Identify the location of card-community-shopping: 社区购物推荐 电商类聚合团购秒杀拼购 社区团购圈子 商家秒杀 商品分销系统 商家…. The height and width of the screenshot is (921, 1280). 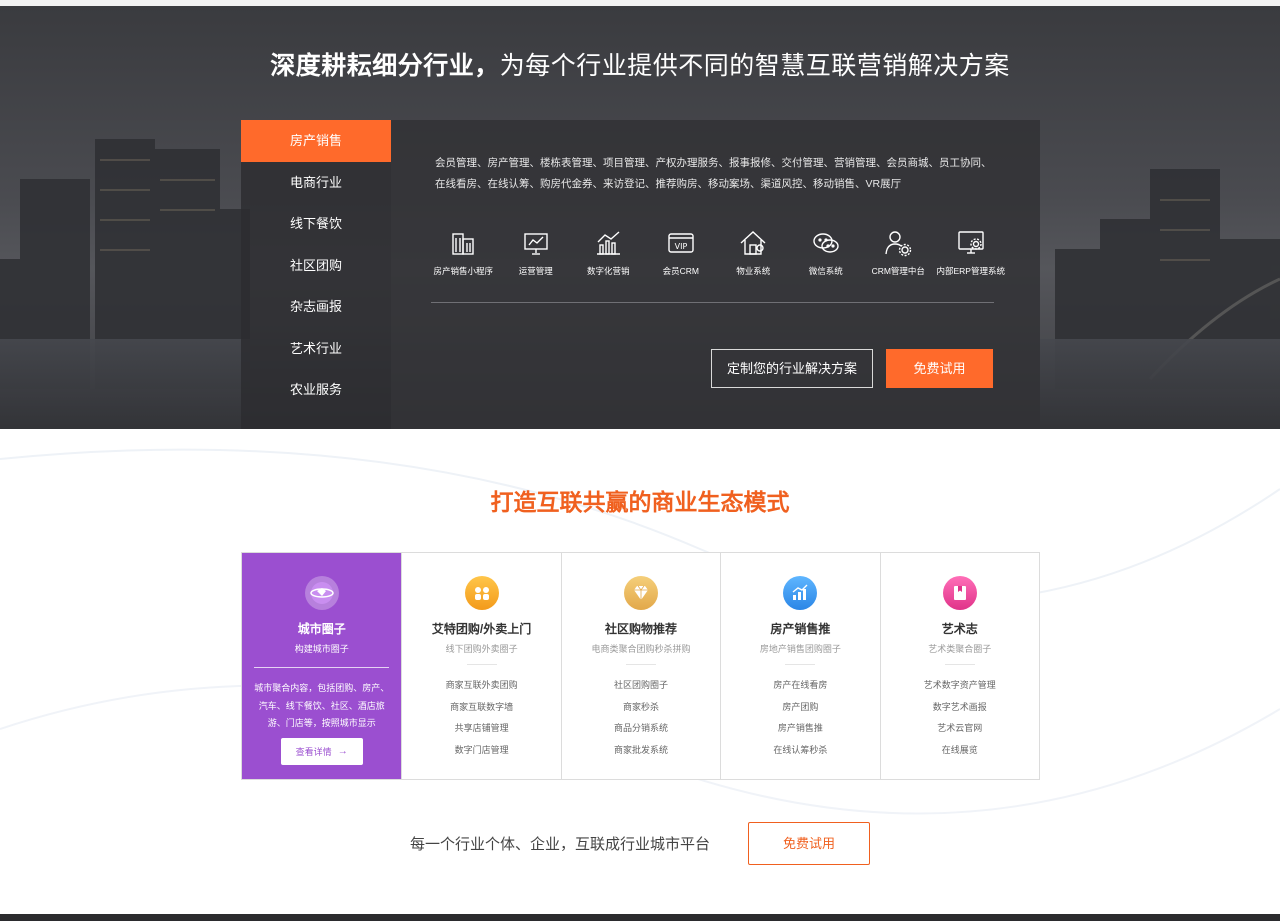
(640, 666).